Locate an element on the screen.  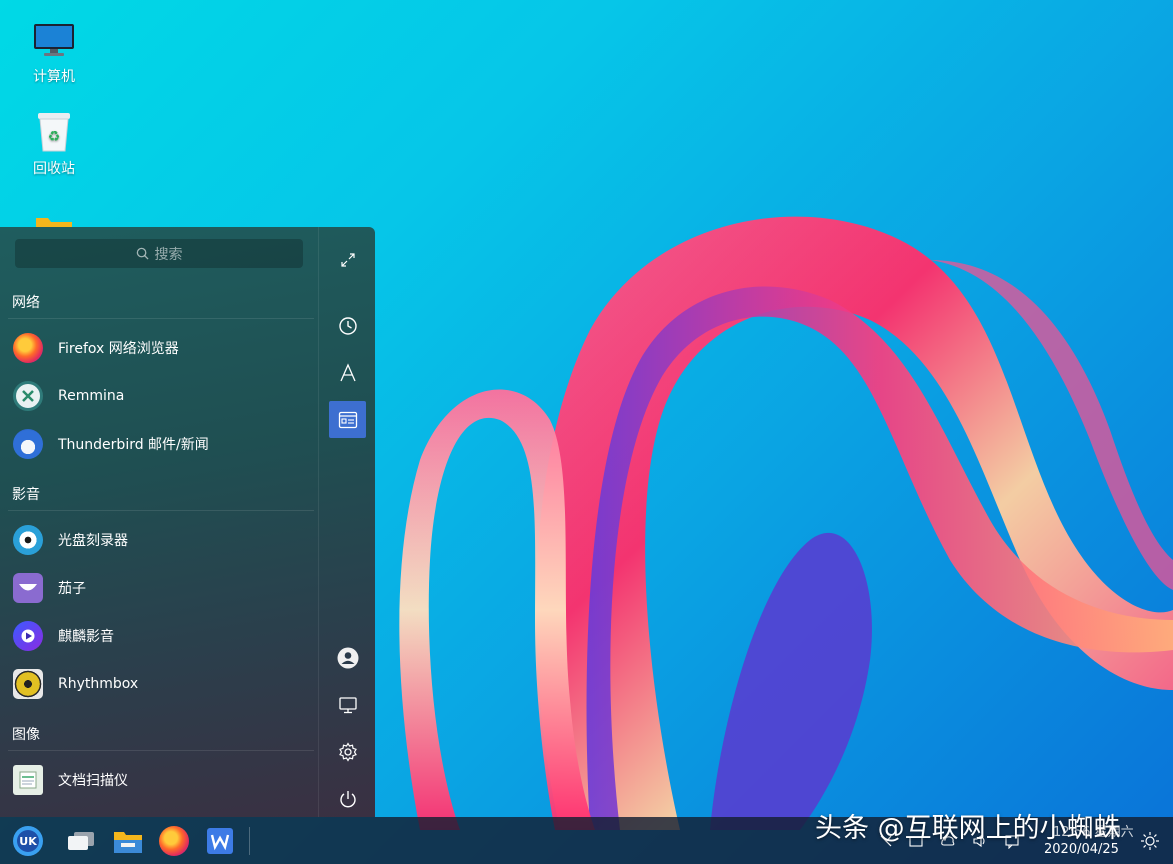
kylin-logo-icon: UK is located at coordinates (28, 841).